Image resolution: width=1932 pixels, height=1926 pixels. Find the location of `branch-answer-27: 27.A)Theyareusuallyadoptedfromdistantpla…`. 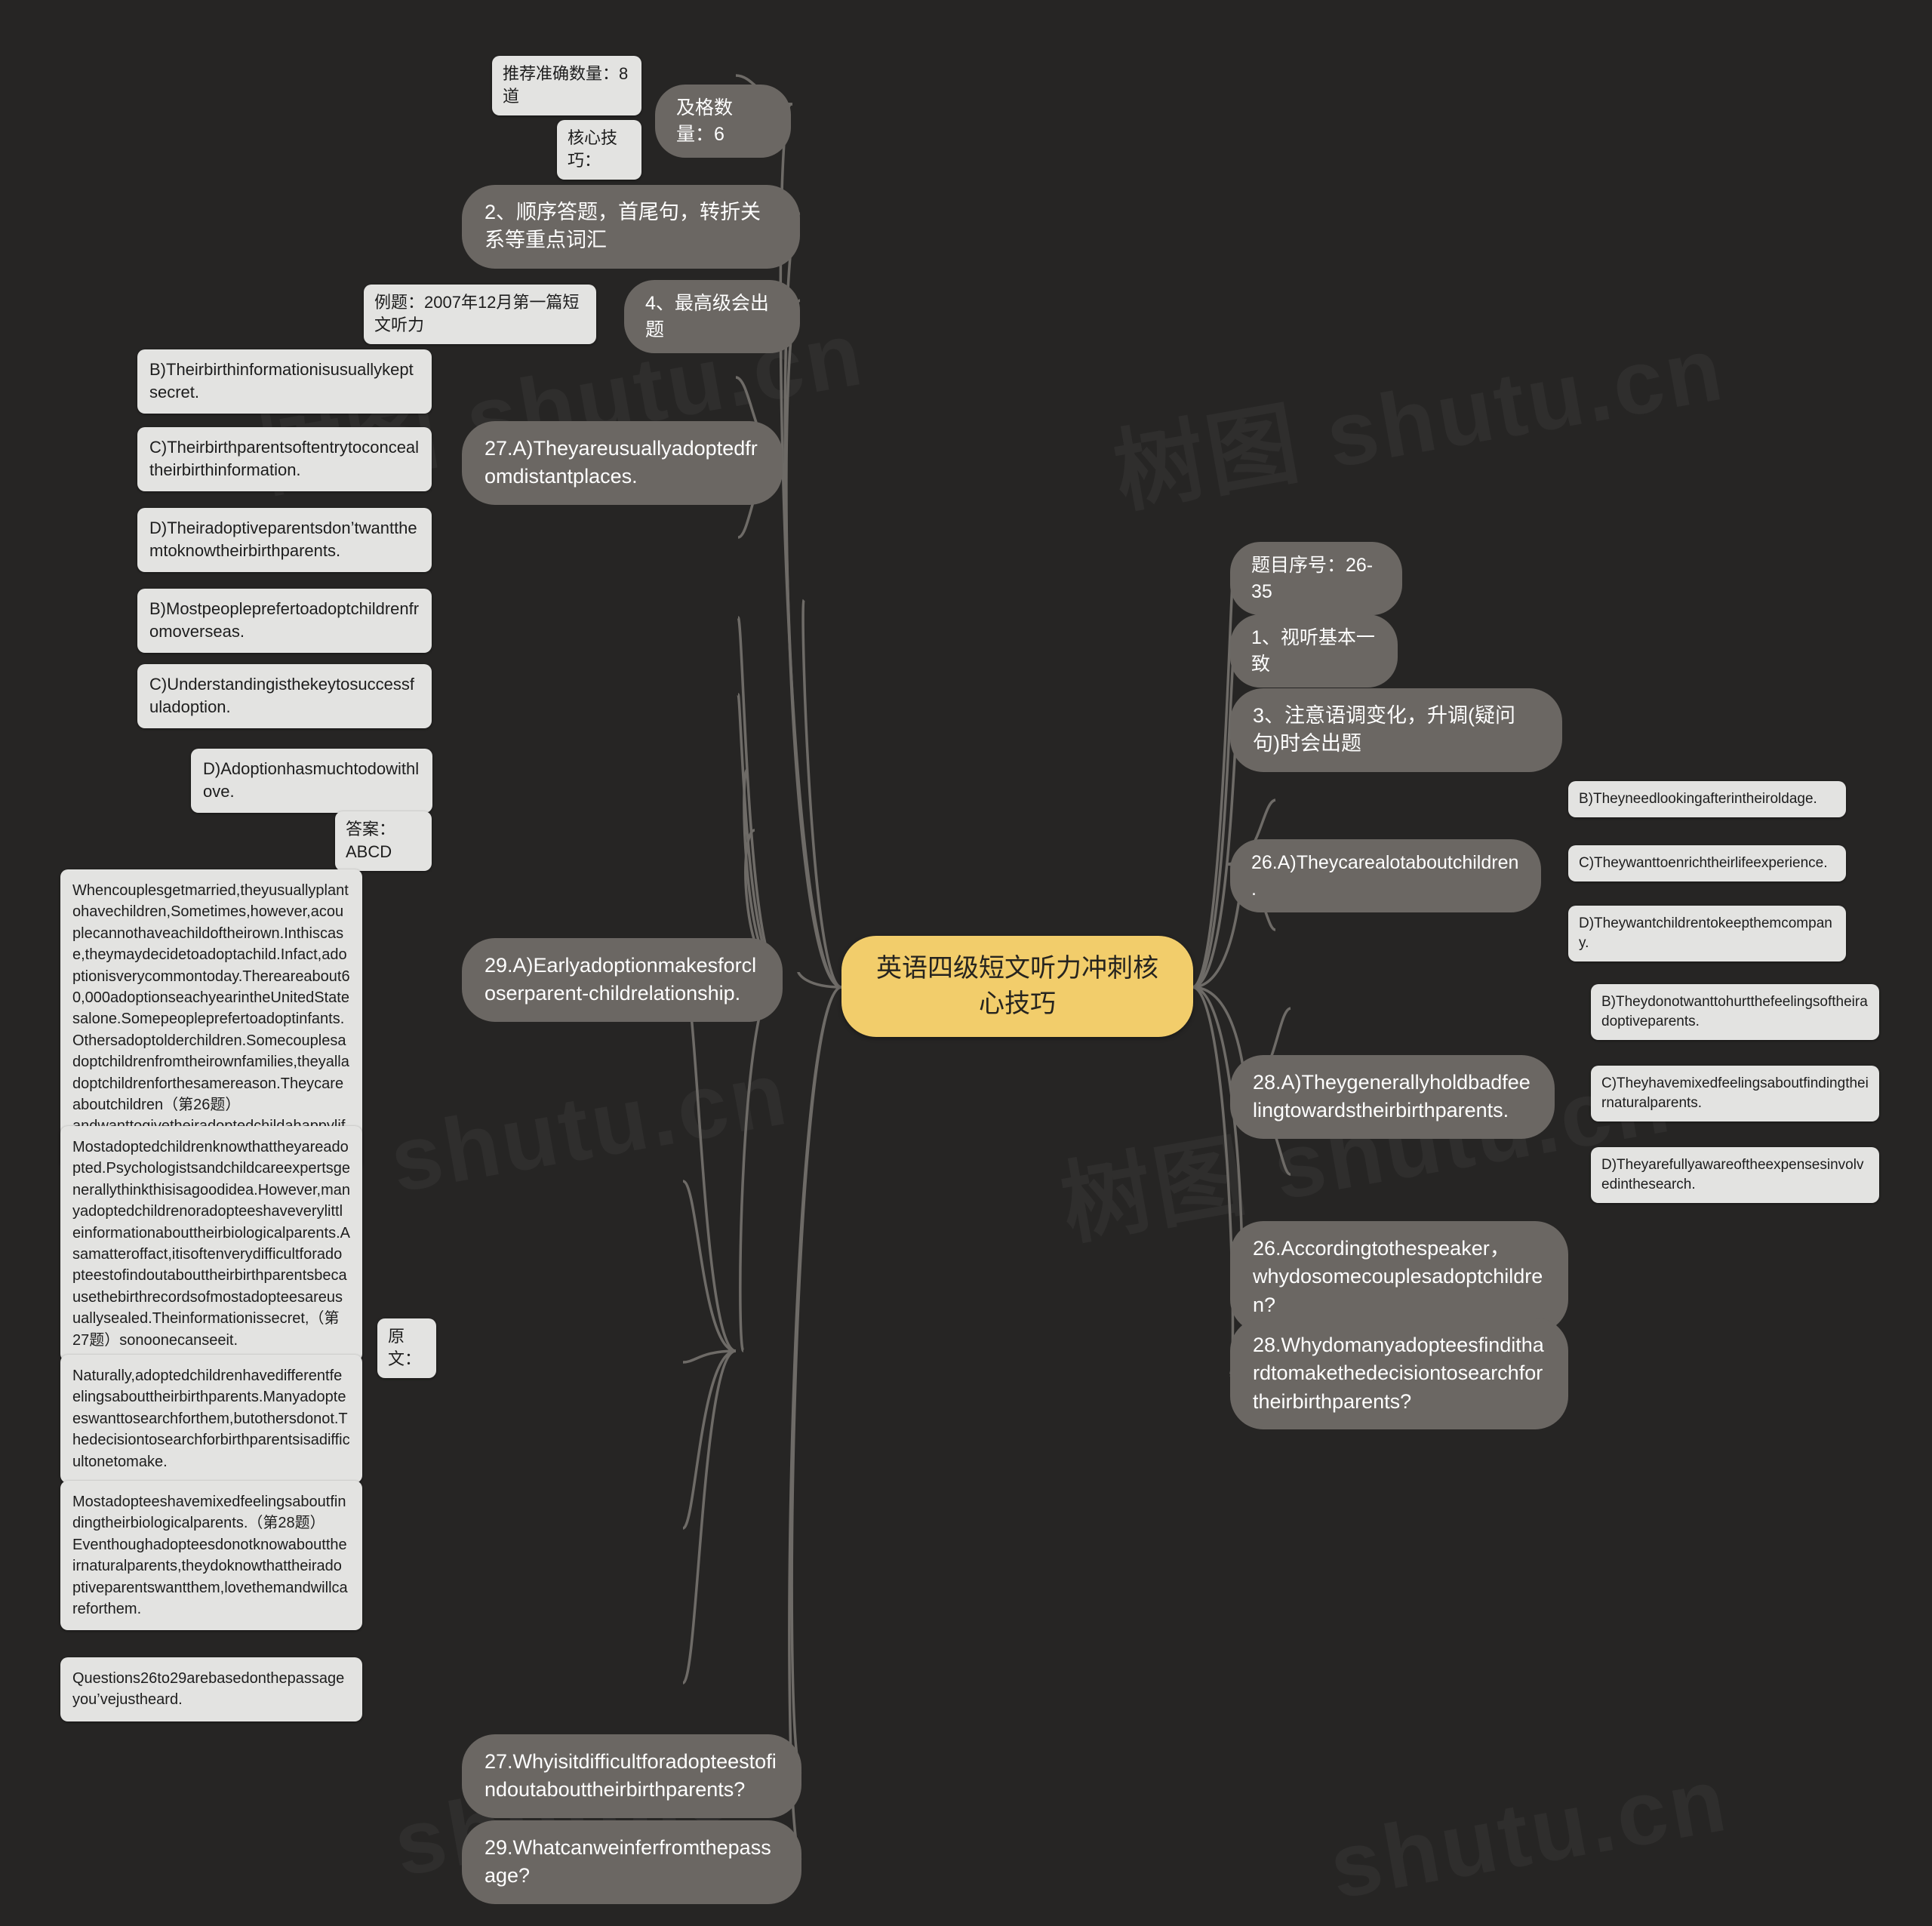

branch-answer-27: 27.A)Theyareusuallyadoptedfromdistantpla… is located at coordinates (622, 463).